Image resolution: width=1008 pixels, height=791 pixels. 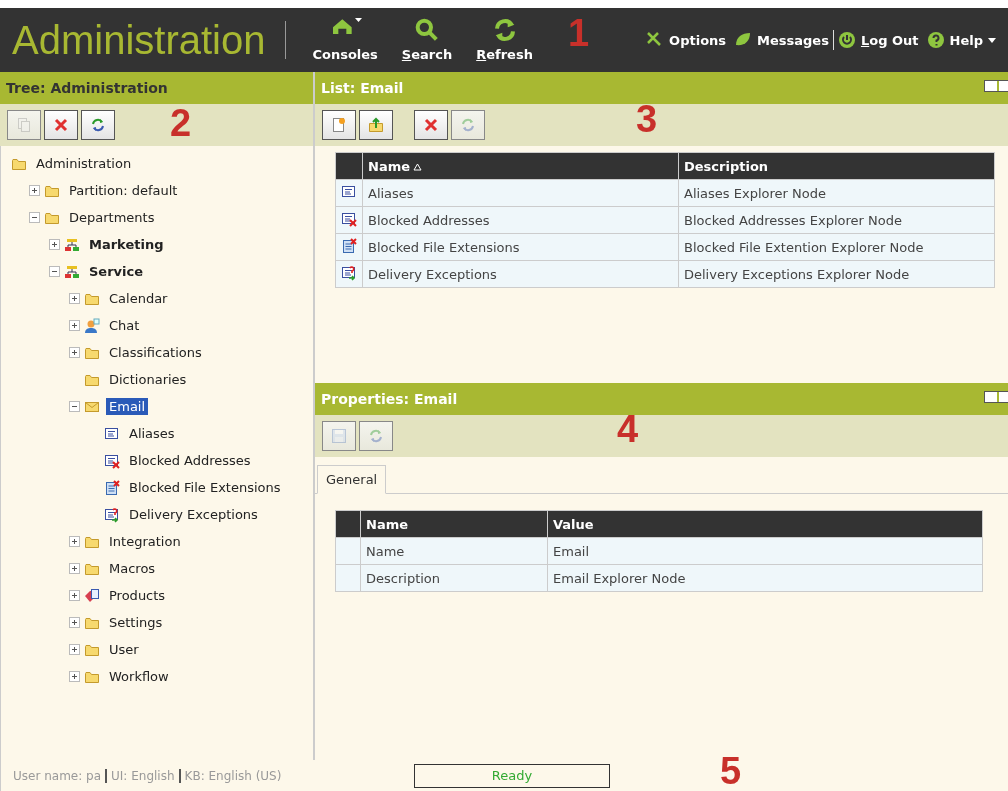 I want to click on tree-item: Products, so click(x=137, y=595).